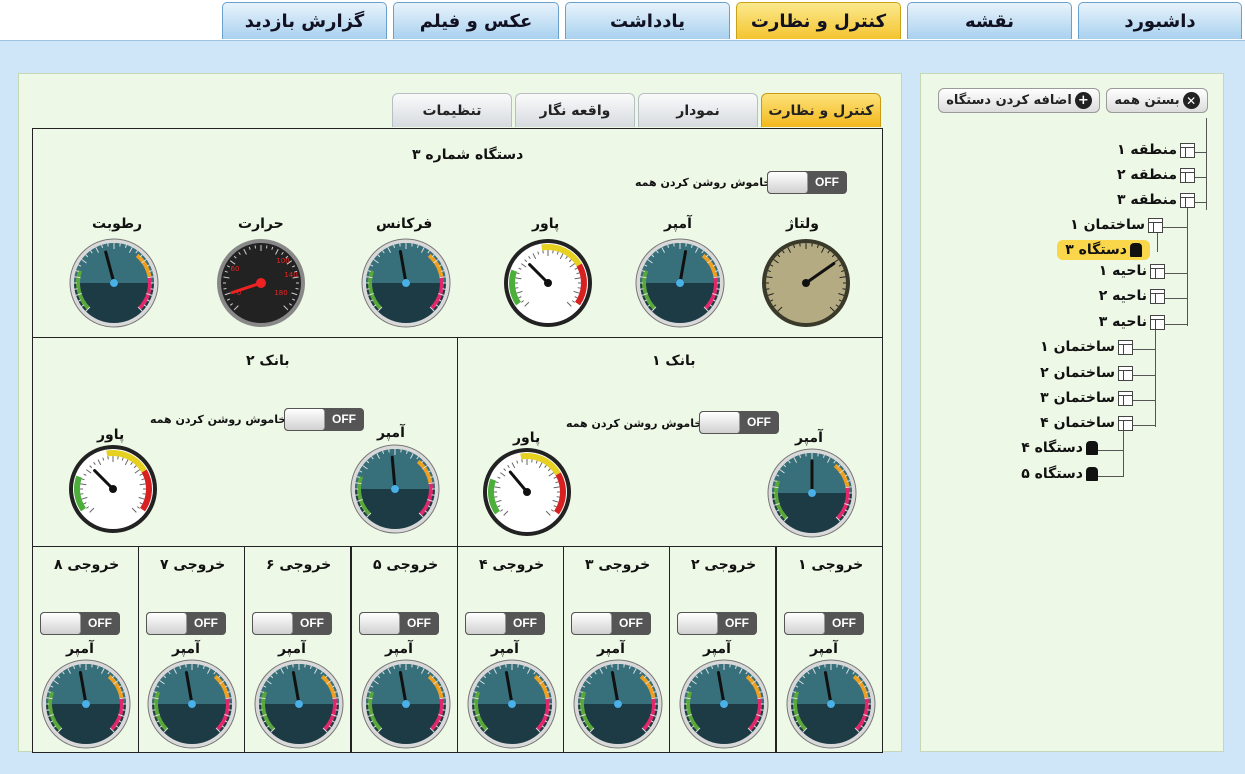  What do you see at coordinates (261, 224) in the screenshot?
I see `temperature-label: حرارت` at bounding box center [261, 224].